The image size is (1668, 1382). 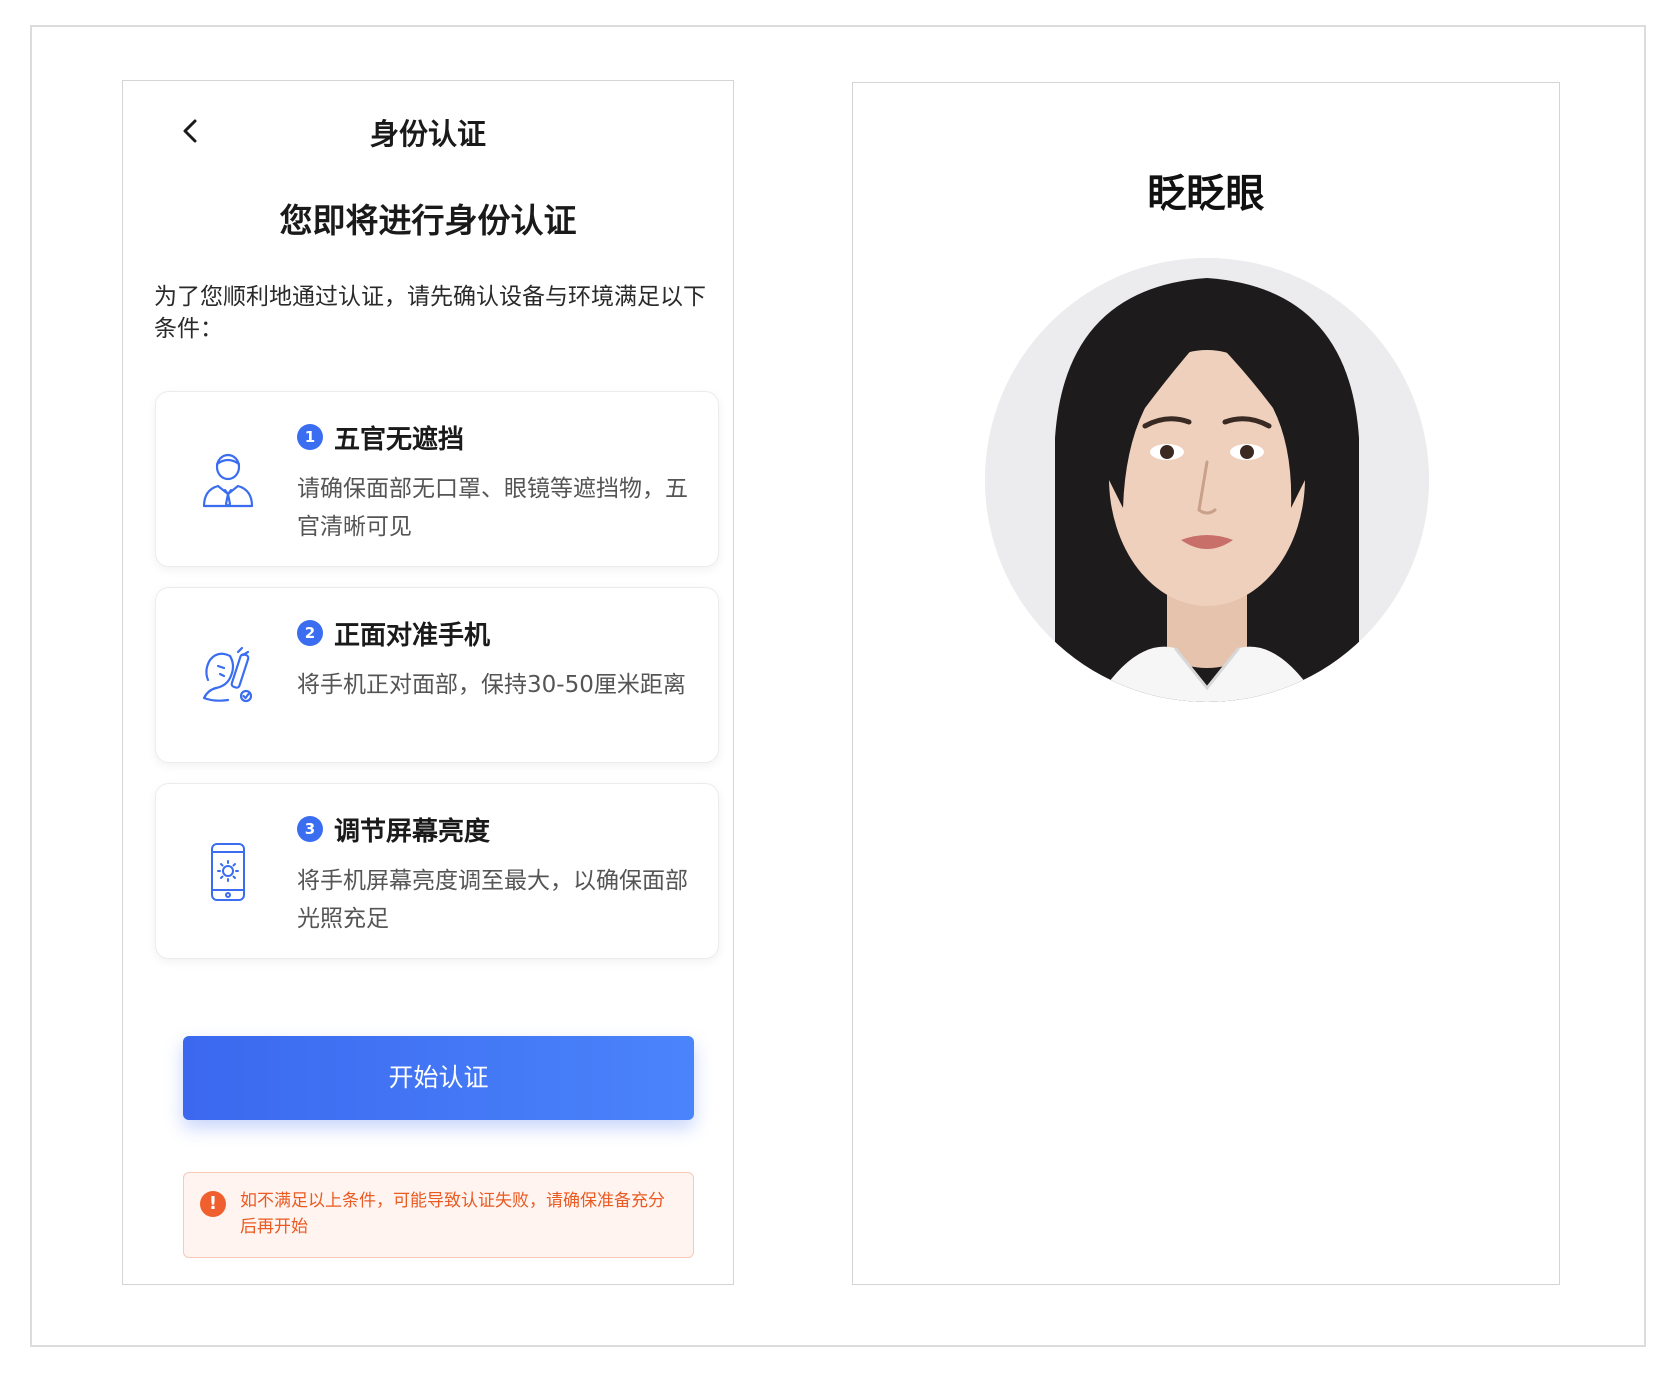 I want to click on condition-card-1: 1 五官无遮挡 请确保面部无口罩、眼镜等遮挡物，五官清晰可见, so click(x=437, y=479).